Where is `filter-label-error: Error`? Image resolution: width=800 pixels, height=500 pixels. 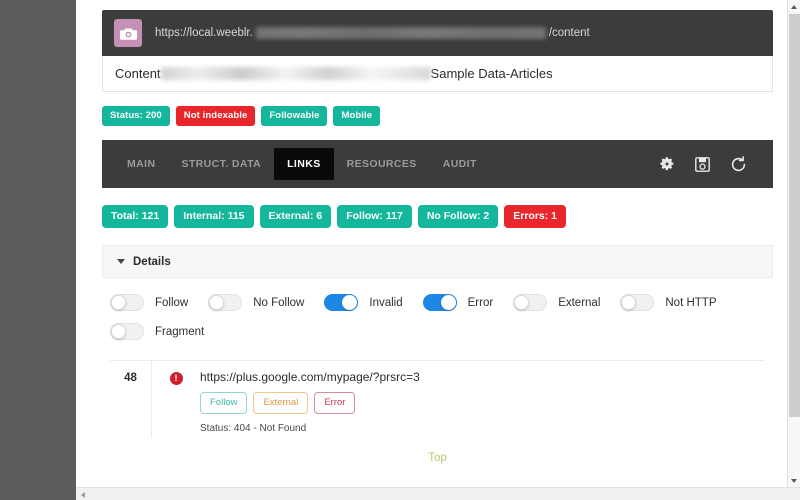
filter-label-error: Error is located at coordinates (480, 302).